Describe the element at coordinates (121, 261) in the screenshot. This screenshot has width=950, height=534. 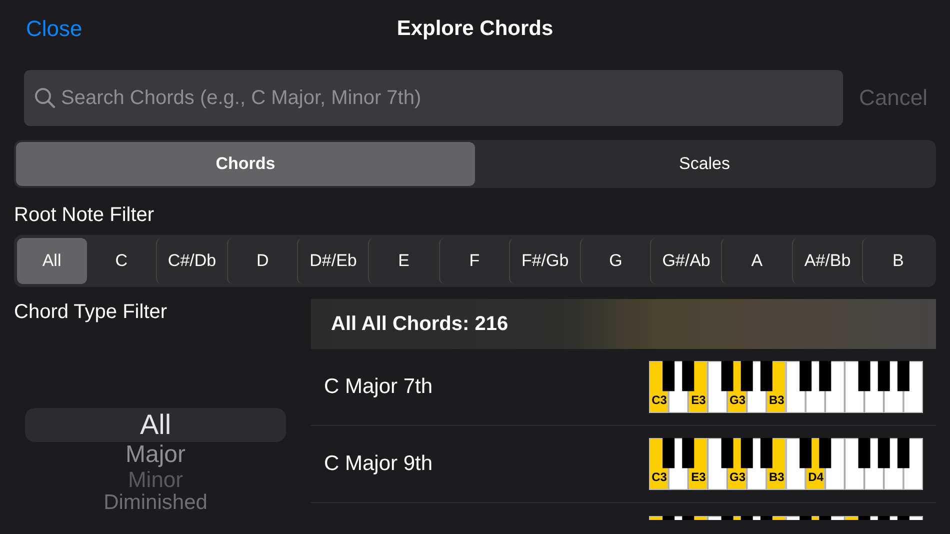
I see `root-note-option: C` at that location.